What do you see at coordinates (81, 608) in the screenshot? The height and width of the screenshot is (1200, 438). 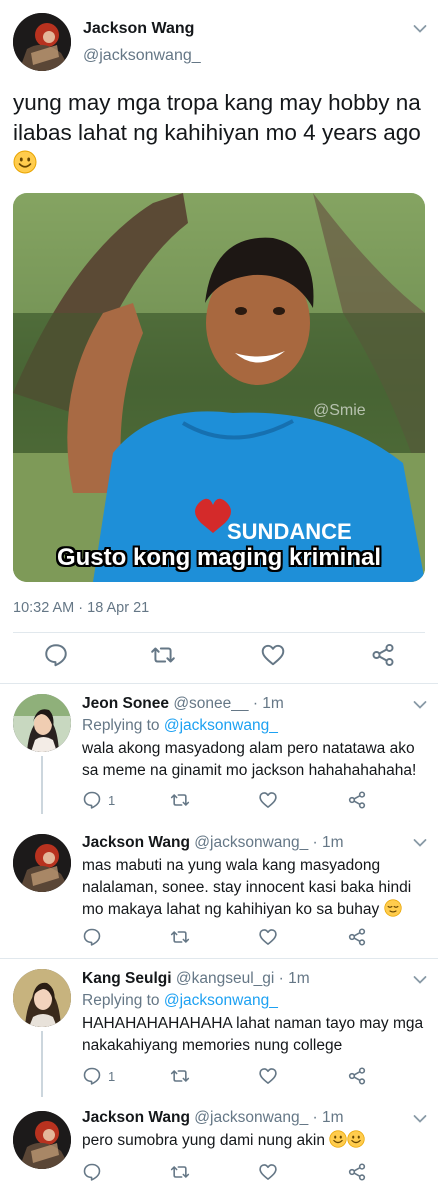 I see `tweet-timestamp: 10:32 AM · 18 Apr 21` at bounding box center [81, 608].